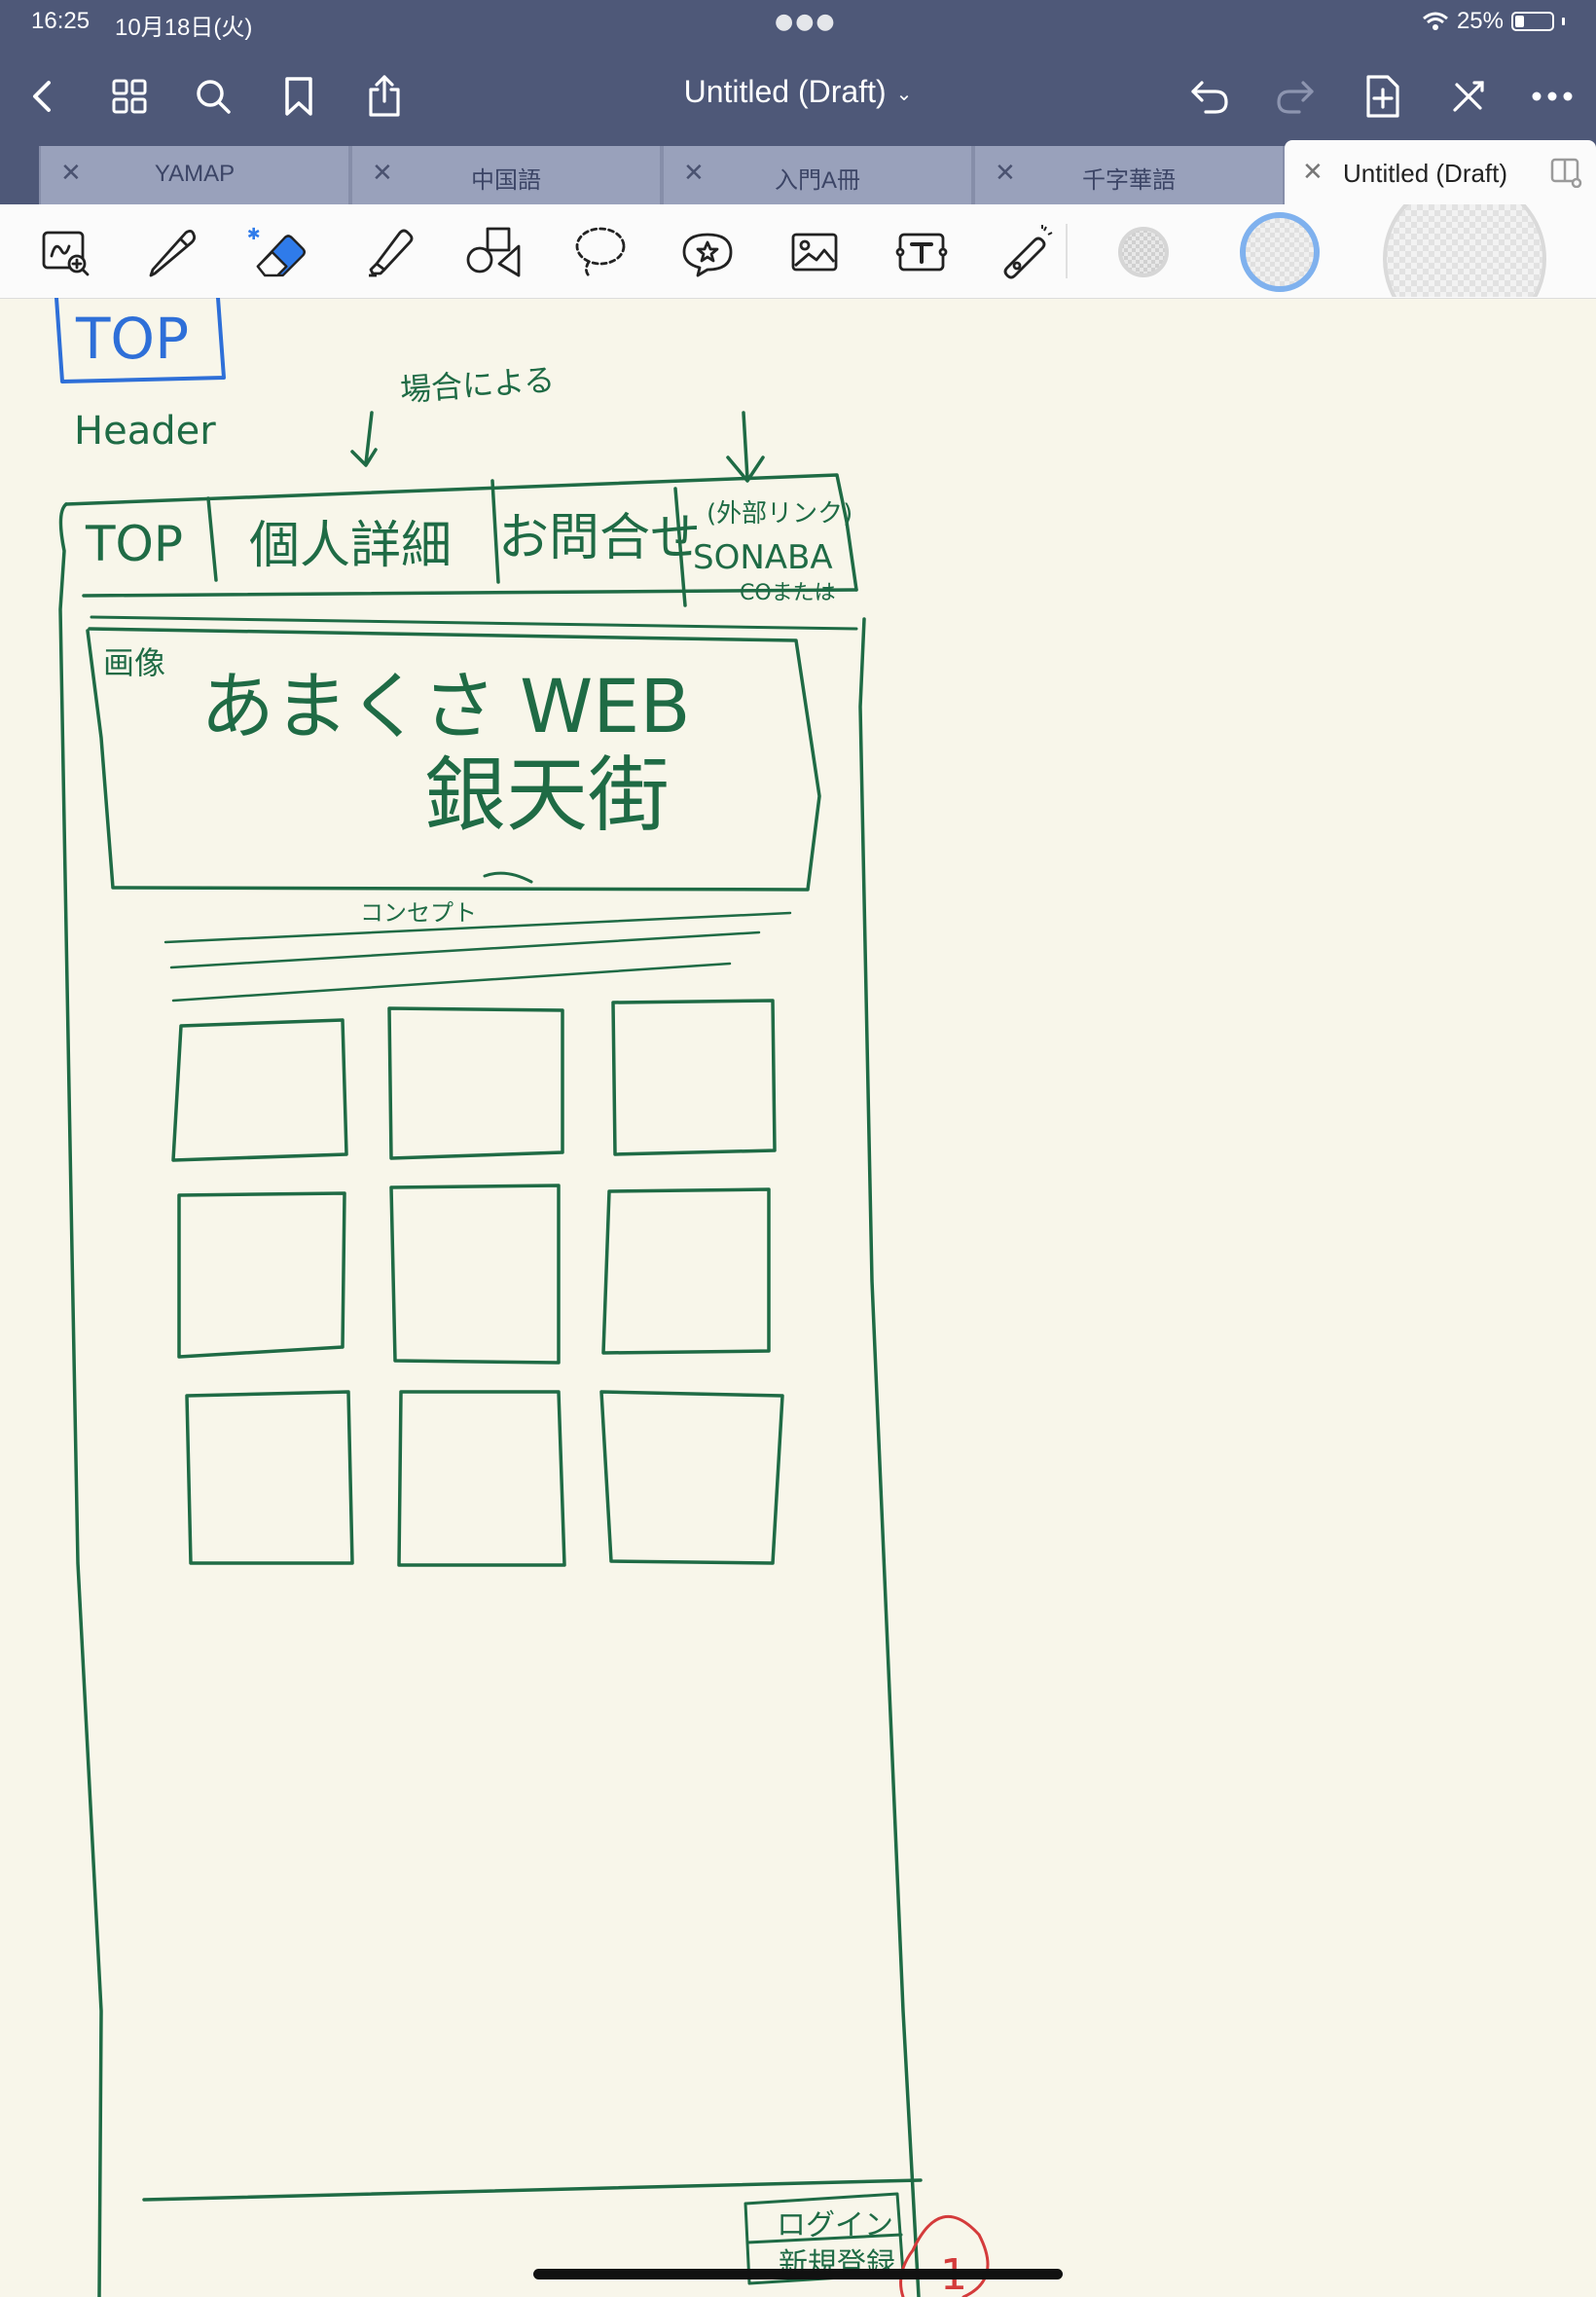  What do you see at coordinates (134, 662) in the screenshot?
I see `hero-image-tag: 画像` at bounding box center [134, 662].